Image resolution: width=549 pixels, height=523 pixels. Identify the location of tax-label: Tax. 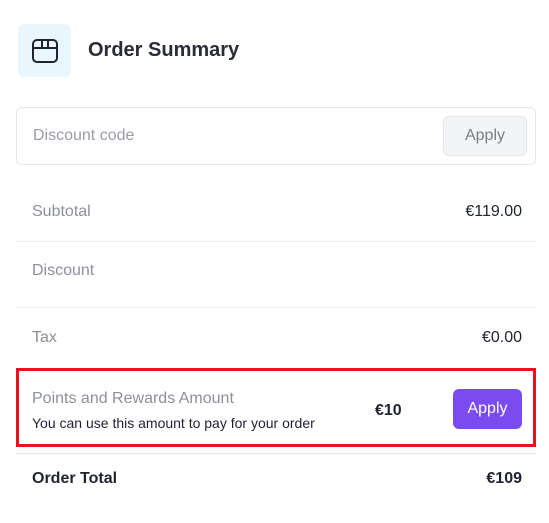
(44, 337).